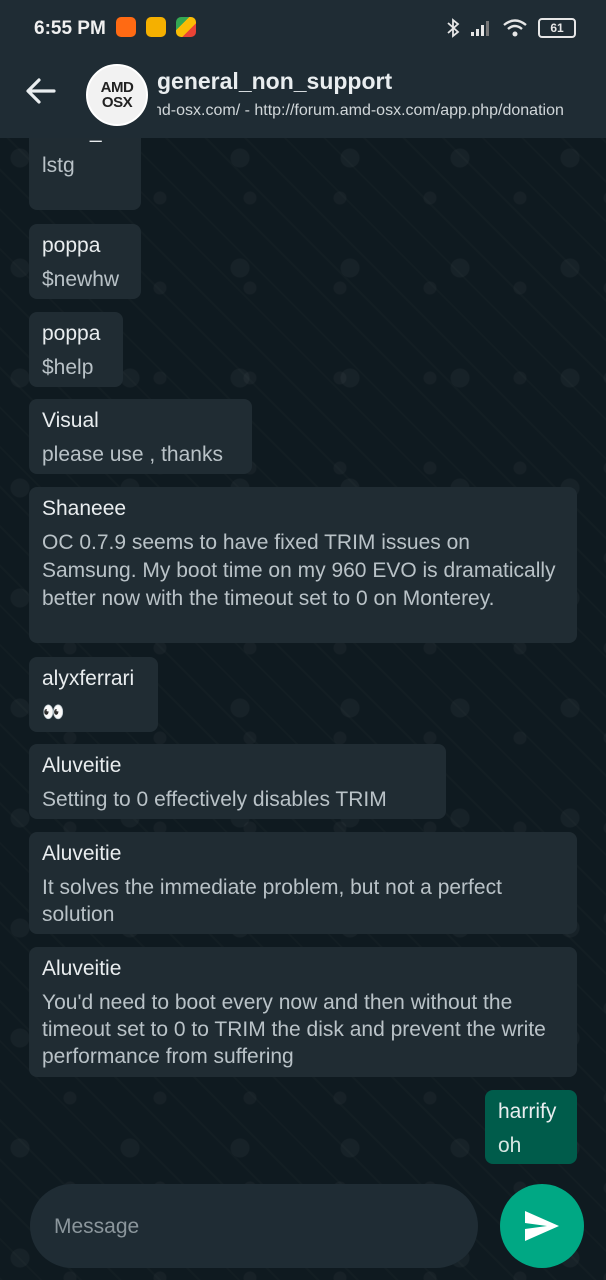 The height and width of the screenshot is (1280, 606). Describe the element at coordinates (126, 27) in the screenshot. I see `mi-app-icon` at that location.